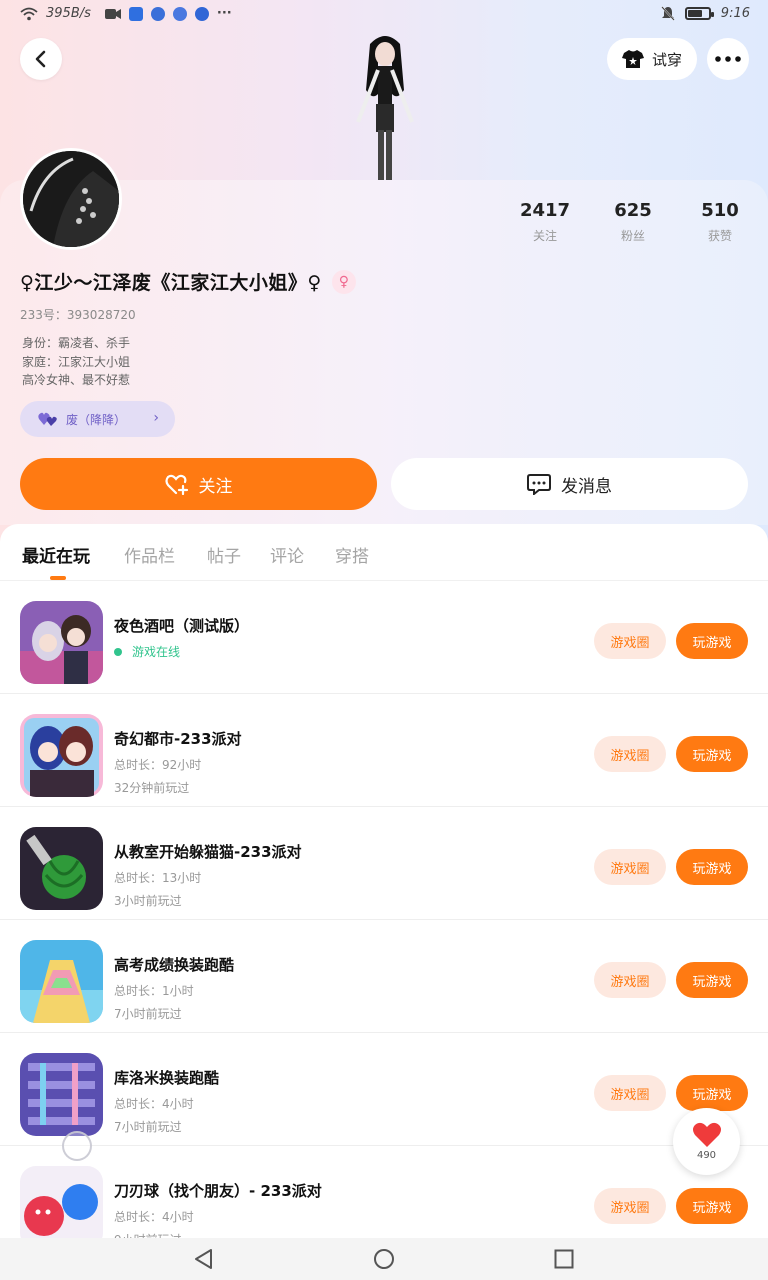 The image size is (768, 1280). Describe the element at coordinates (156, 652) in the screenshot. I see `online-label: 游戏在线` at that location.